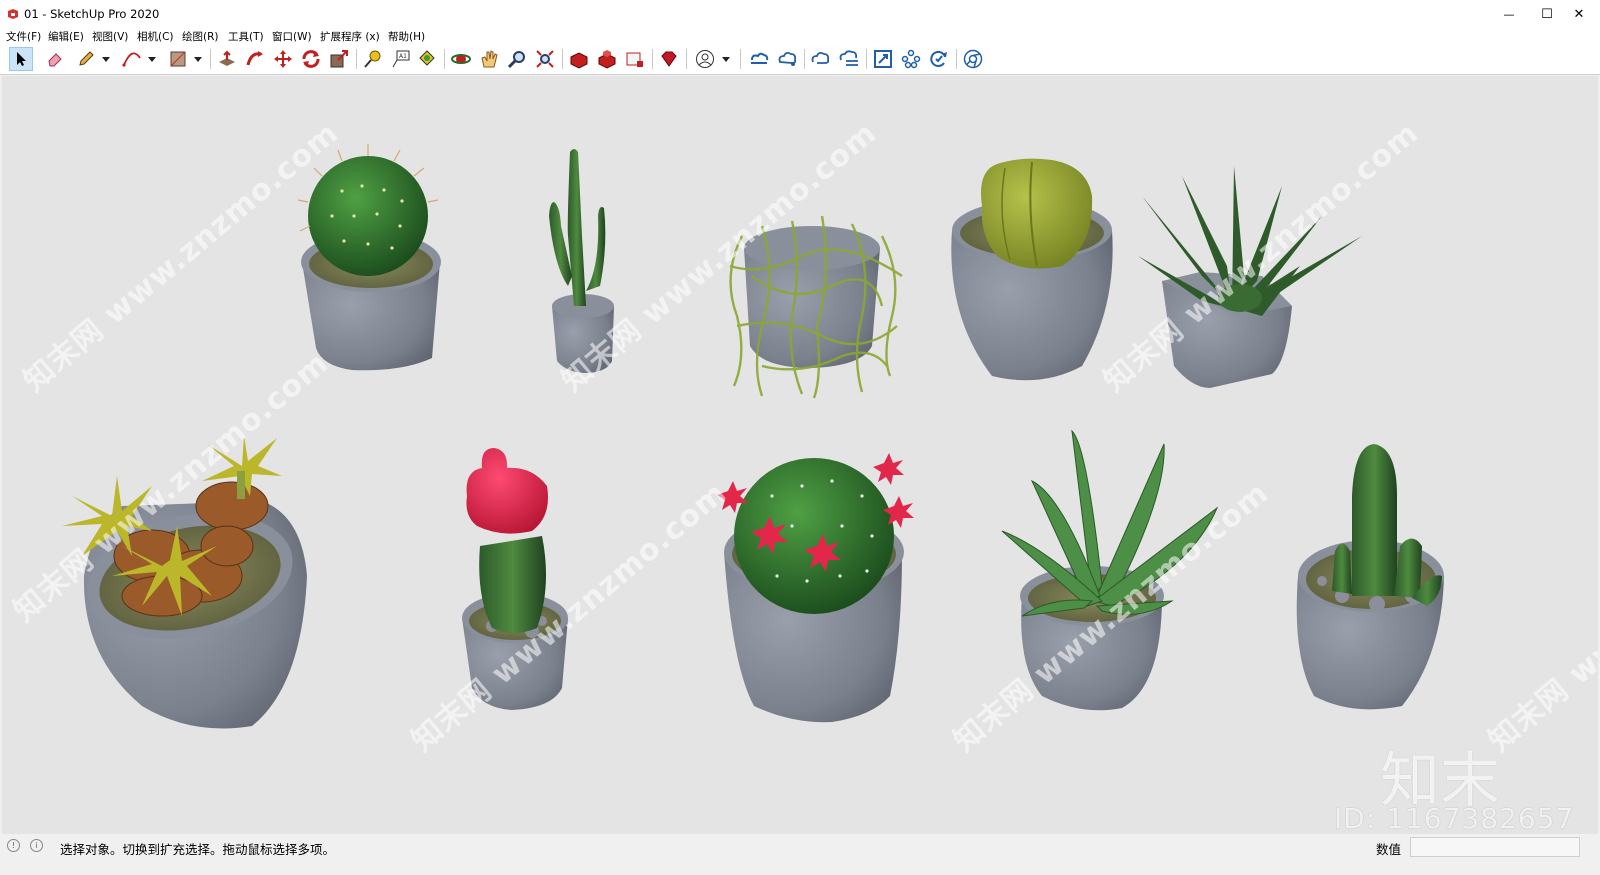 This screenshot has height=875, width=1600. I want to click on plant-lobed-cactus, so click(1032, 269).